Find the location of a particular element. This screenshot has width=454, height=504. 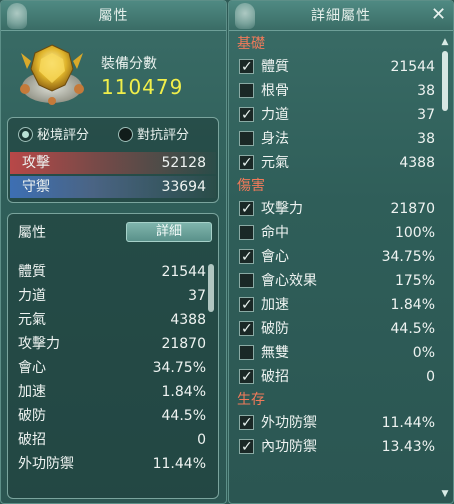

attribute-toggle-row: 內功防禦 13.43% is located at coordinates (336, 447).